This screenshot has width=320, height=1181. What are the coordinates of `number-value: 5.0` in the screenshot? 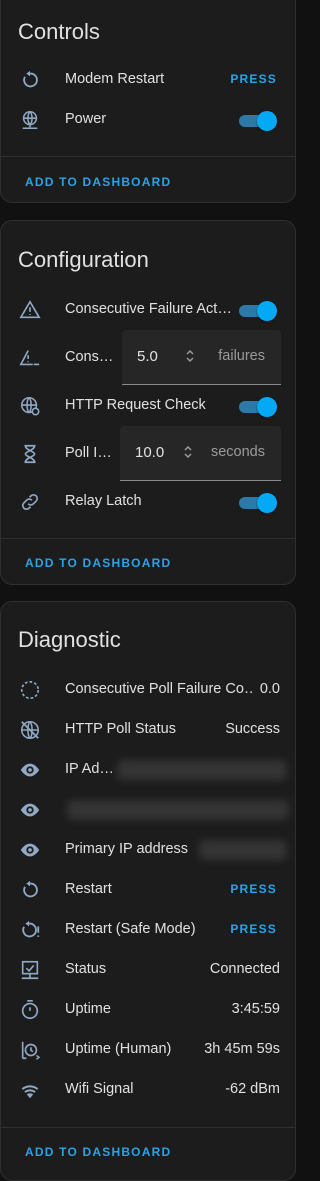 It's located at (147, 356).